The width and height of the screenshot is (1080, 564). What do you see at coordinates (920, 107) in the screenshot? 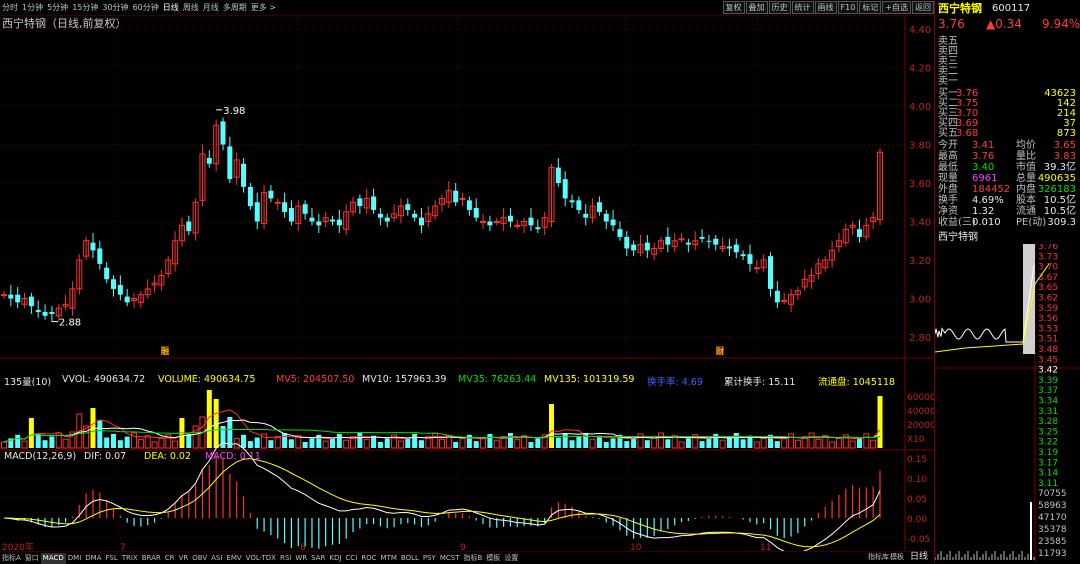
I see `price-axis-label: 4.00` at bounding box center [920, 107].